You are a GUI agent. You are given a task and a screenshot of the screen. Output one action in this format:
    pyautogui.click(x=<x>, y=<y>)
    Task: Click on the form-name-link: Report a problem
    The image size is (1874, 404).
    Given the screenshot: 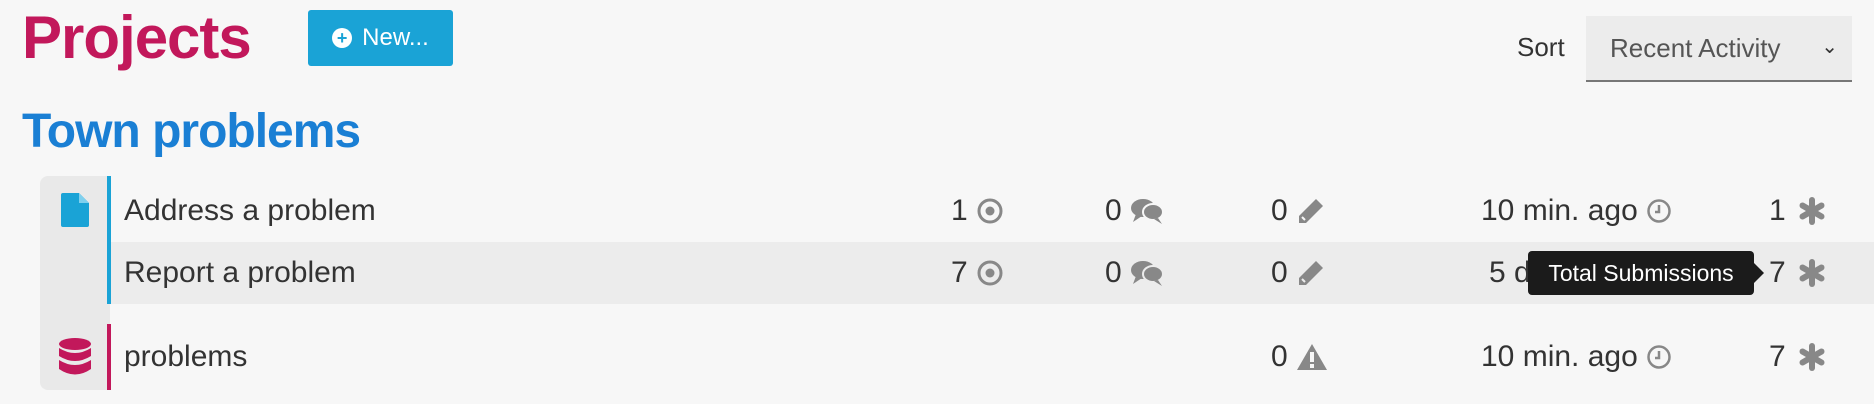 What is the action you would take?
    pyautogui.click(x=240, y=273)
    